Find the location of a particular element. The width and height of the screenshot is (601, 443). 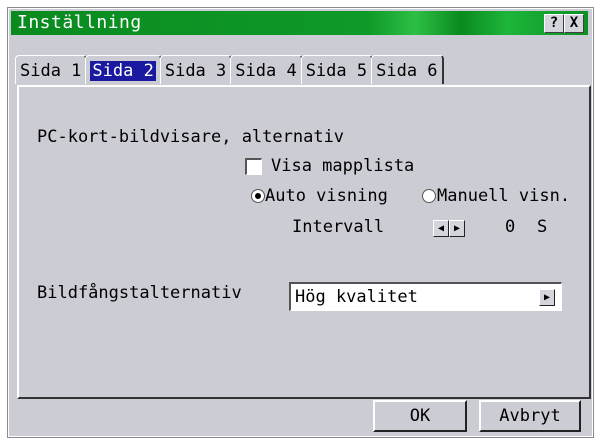

auto-view-radio is located at coordinates (258, 196).